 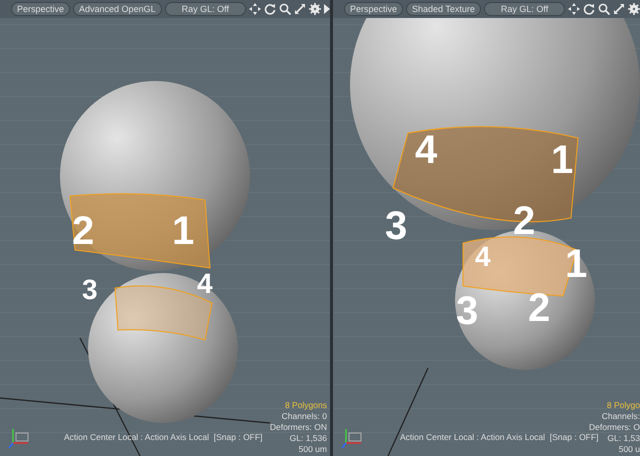 What do you see at coordinates (327, 9) in the screenshot?
I see `play-icon` at bounding box center [327, 9].